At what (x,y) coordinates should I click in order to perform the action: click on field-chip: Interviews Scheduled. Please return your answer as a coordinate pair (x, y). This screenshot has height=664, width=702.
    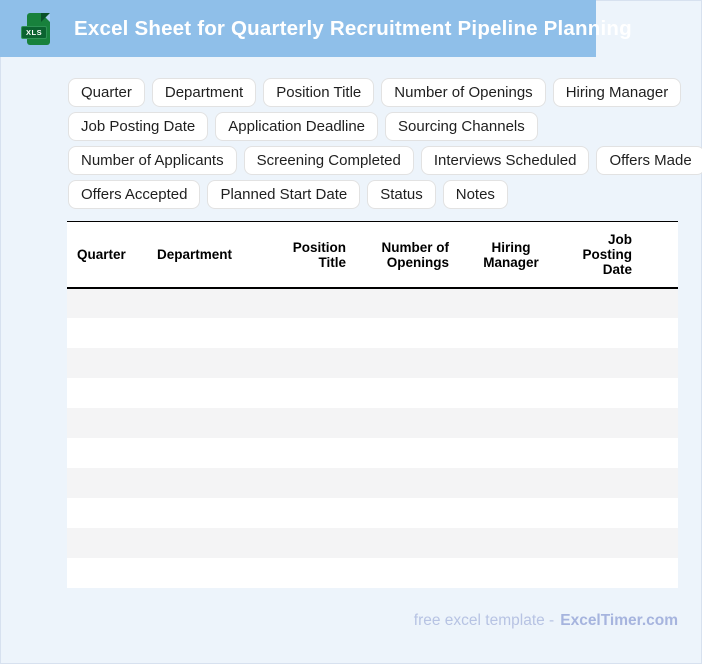
    Looking at the image, I should click on (505, 160).